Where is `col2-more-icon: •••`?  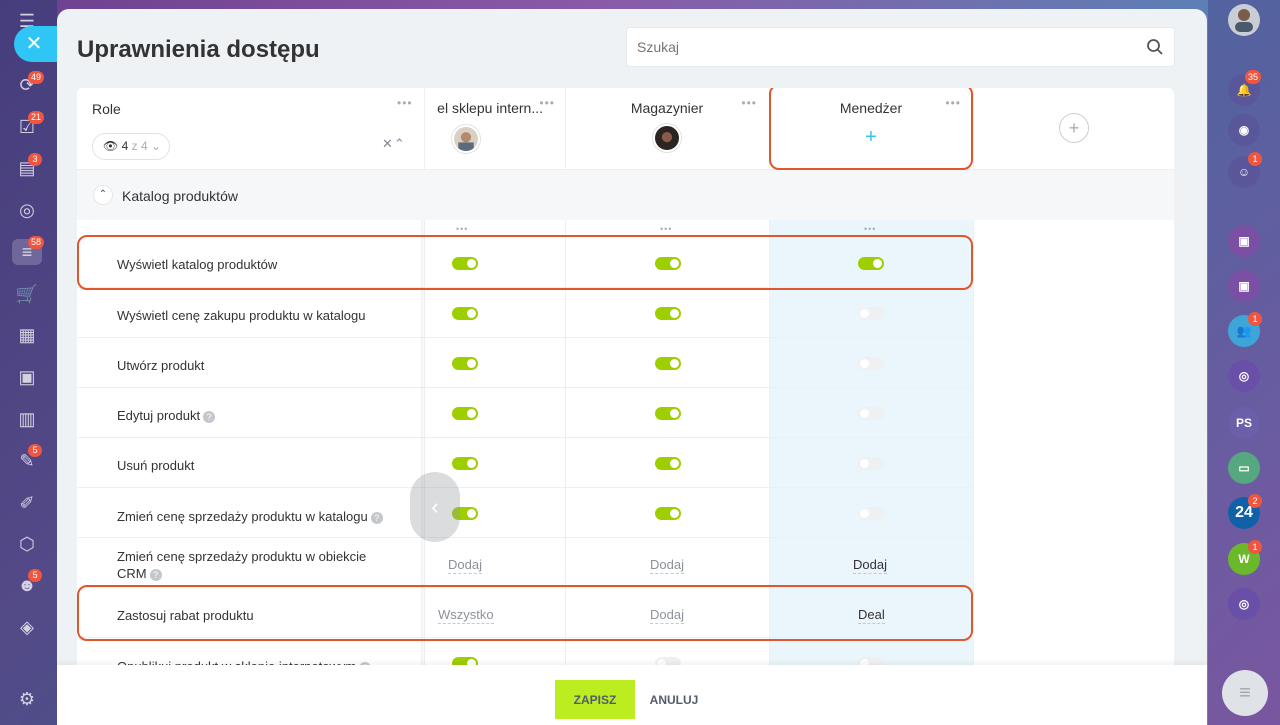
col2-more-icon: ••• is located at coordinates (666, 229).